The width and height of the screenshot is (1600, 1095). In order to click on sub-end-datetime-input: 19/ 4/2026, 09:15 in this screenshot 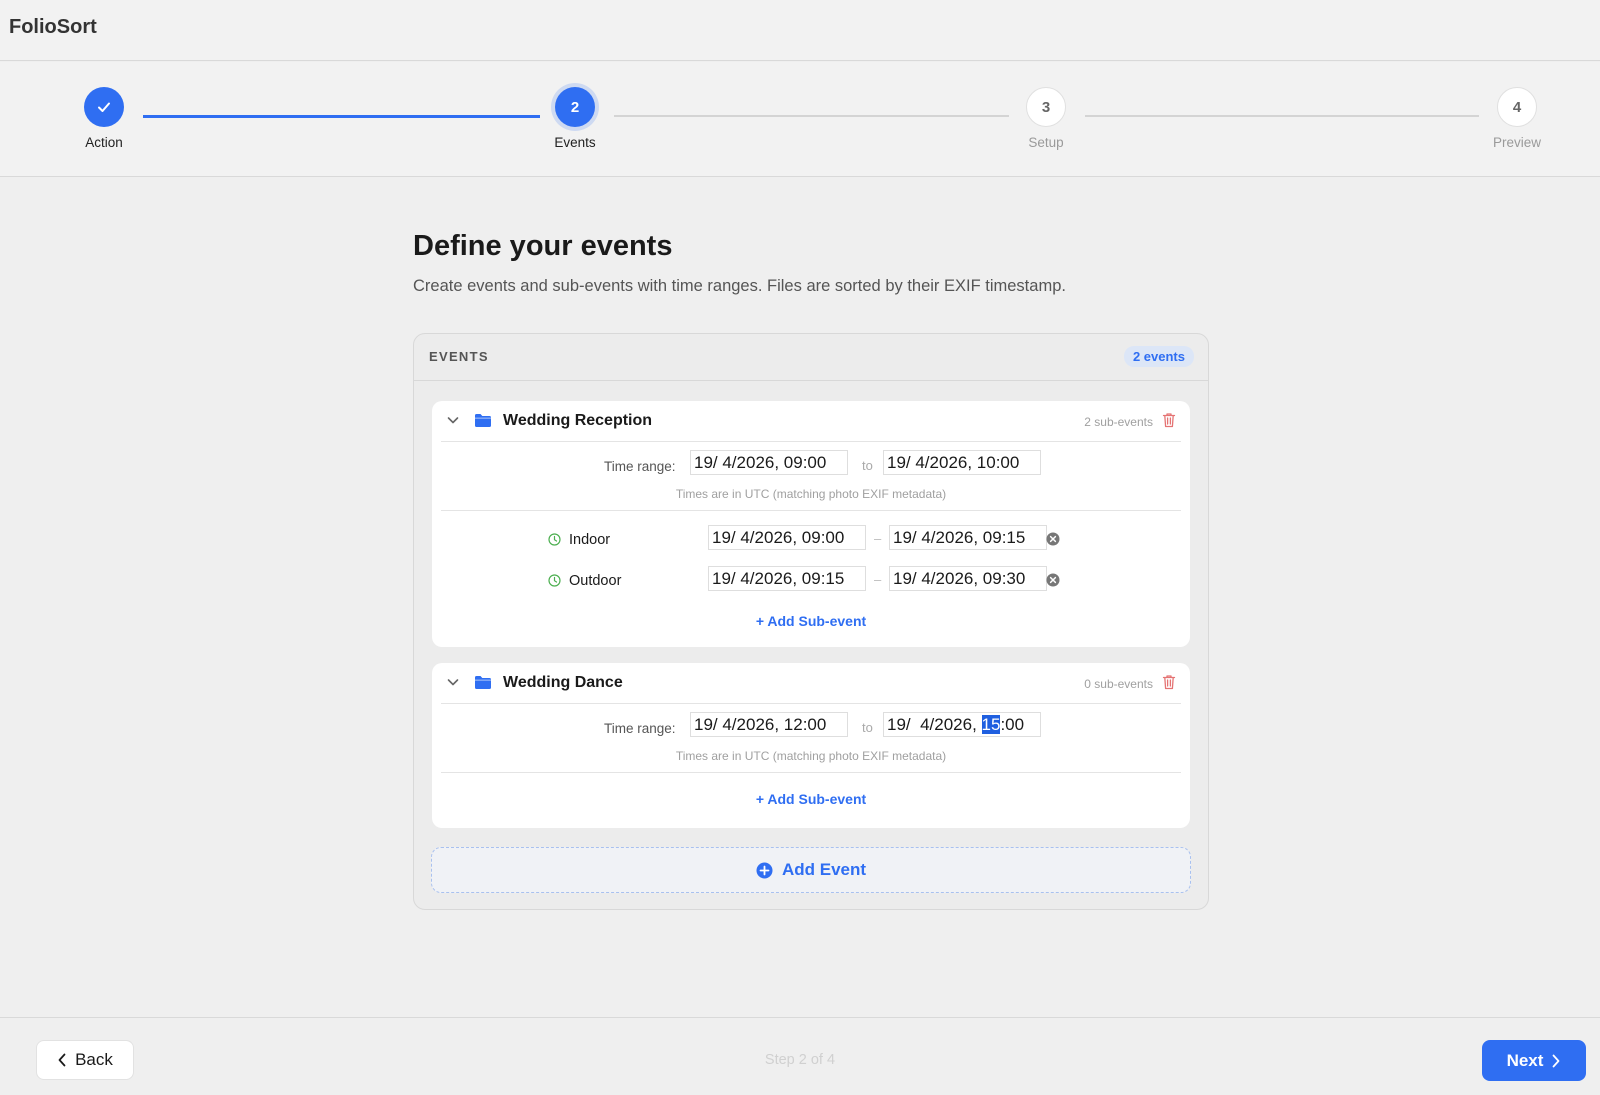, I will do `click(968, 537)`.